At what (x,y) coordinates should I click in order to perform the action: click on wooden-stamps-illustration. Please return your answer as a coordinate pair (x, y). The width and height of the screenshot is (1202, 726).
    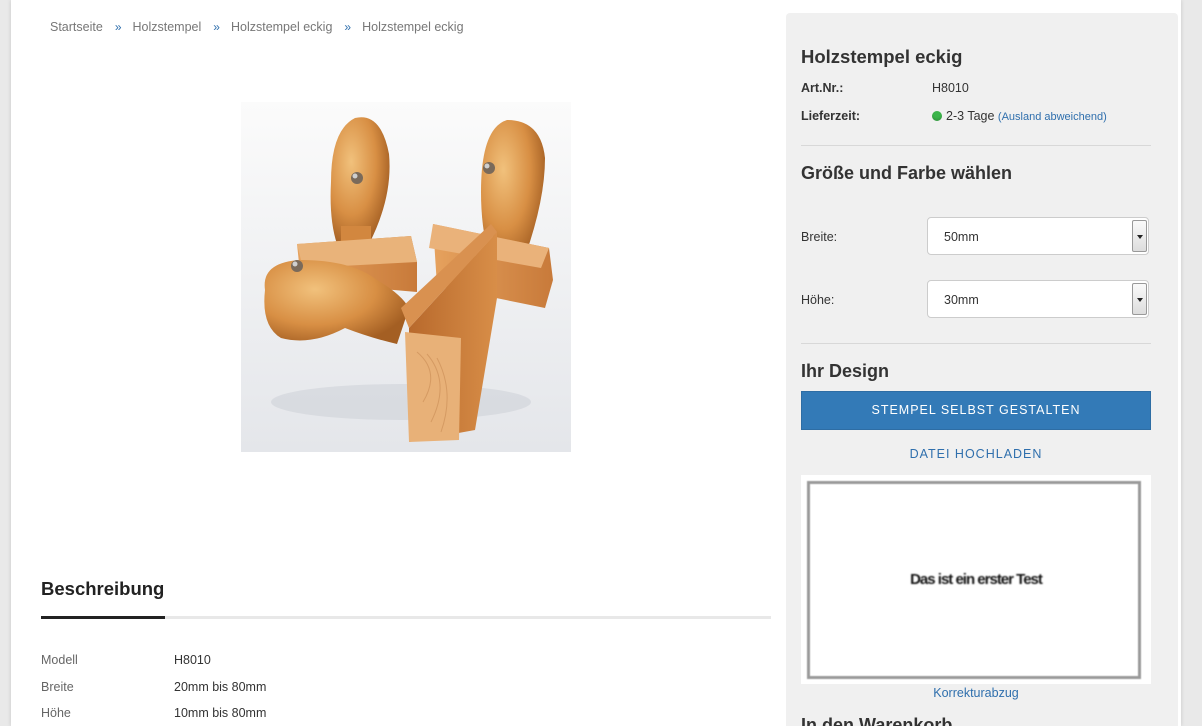
    Looking at the image, I should click on (406, 277).